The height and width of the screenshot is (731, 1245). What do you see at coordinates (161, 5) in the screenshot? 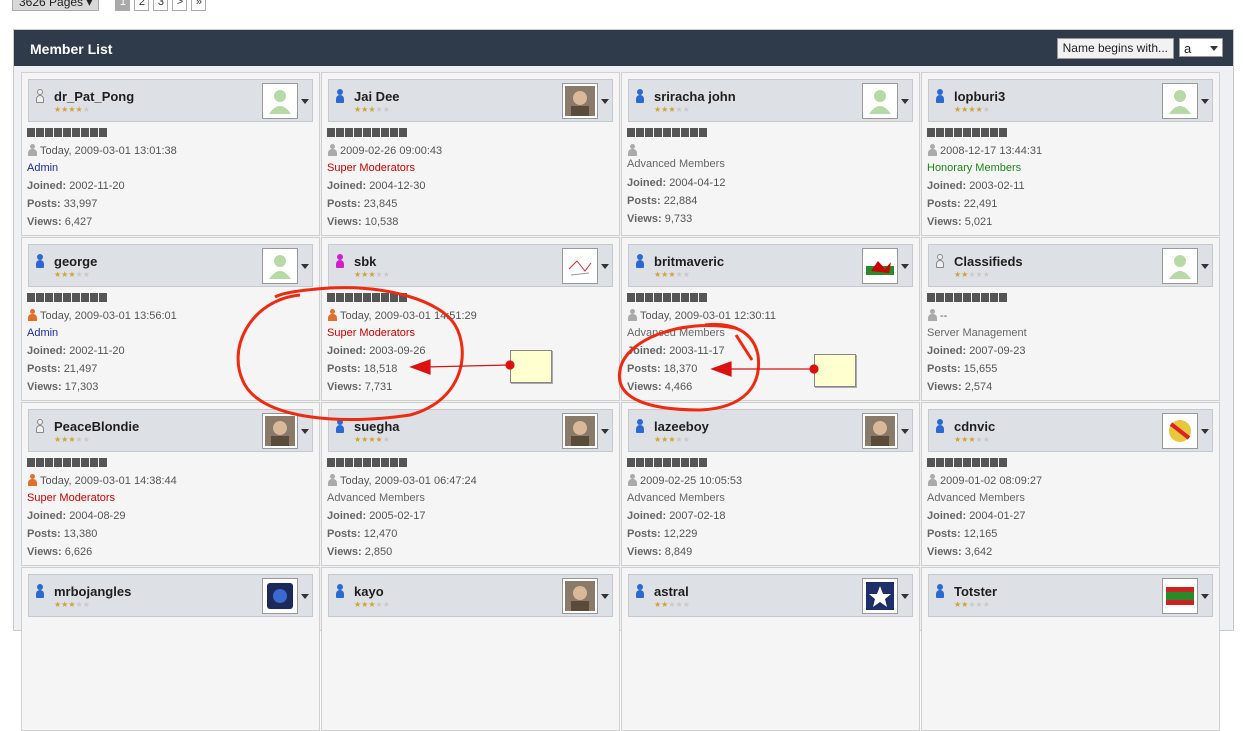
I see `page-link-3: 3` at bounding box center [161, 5].